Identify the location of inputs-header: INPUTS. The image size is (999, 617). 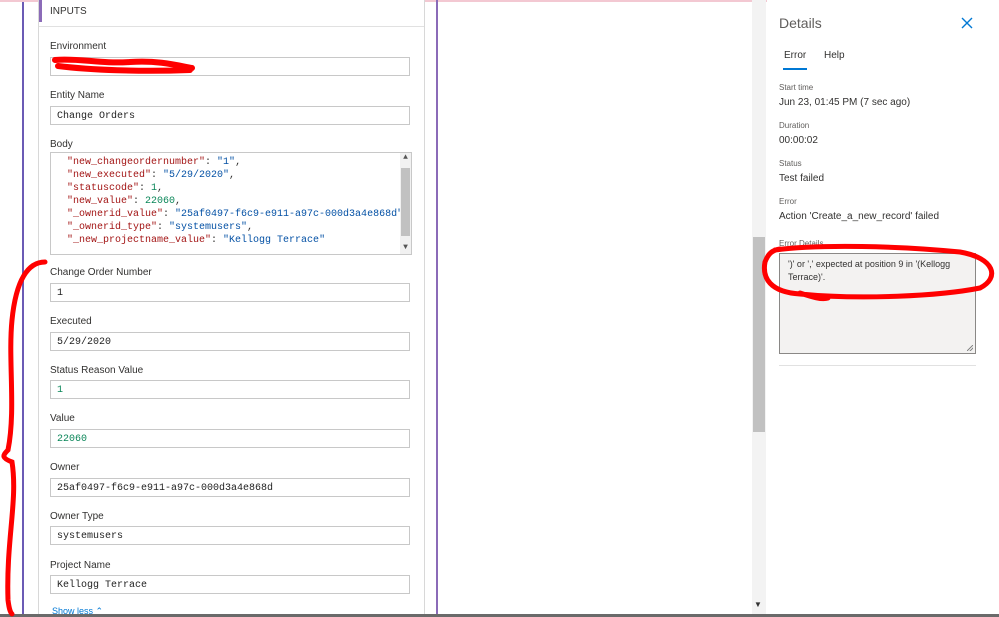
(68, 11).